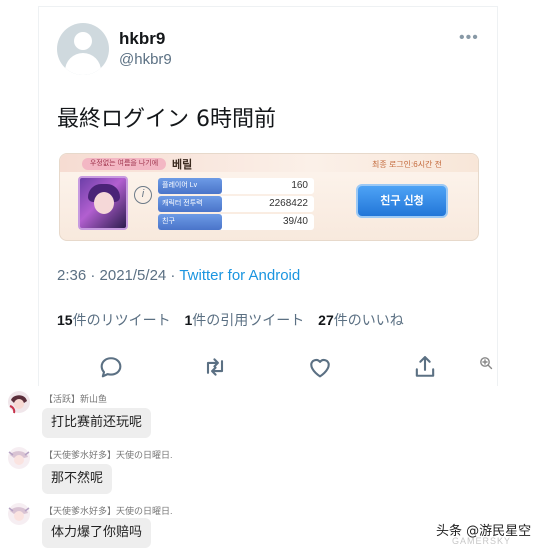 This screenshot has height=550, width=550. Describe the element at coordinates (469, 38) in the screenshot. I see `more-options-icon: •••` at that location.